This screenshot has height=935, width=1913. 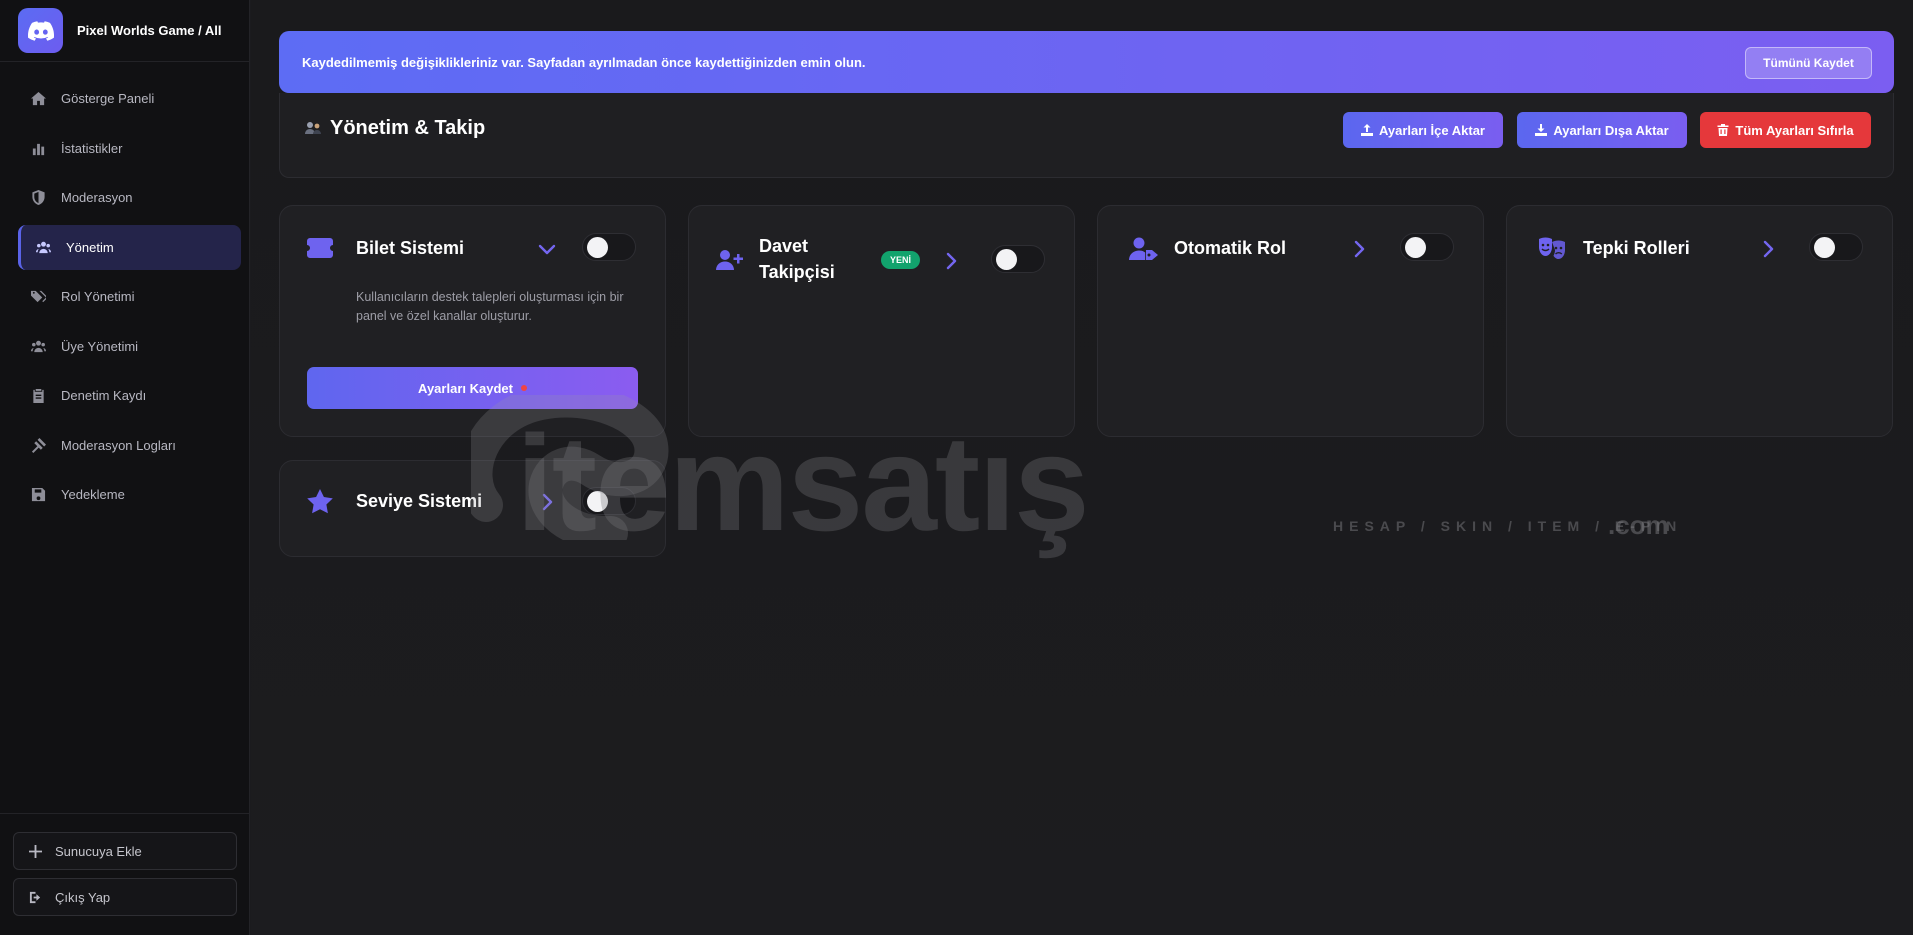 What do you see at coordinates (1290, 321) in the screenshot?
I see `auto-role-card: Otomatik Rol` at bounding box center [1290, 321].